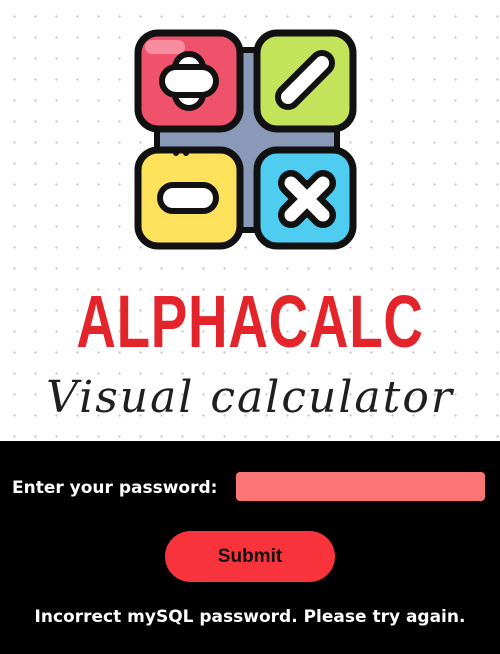 The width and height of the screenshot is (500, 654). I want to click on password-label: Enter your password:, so click(115, 488).